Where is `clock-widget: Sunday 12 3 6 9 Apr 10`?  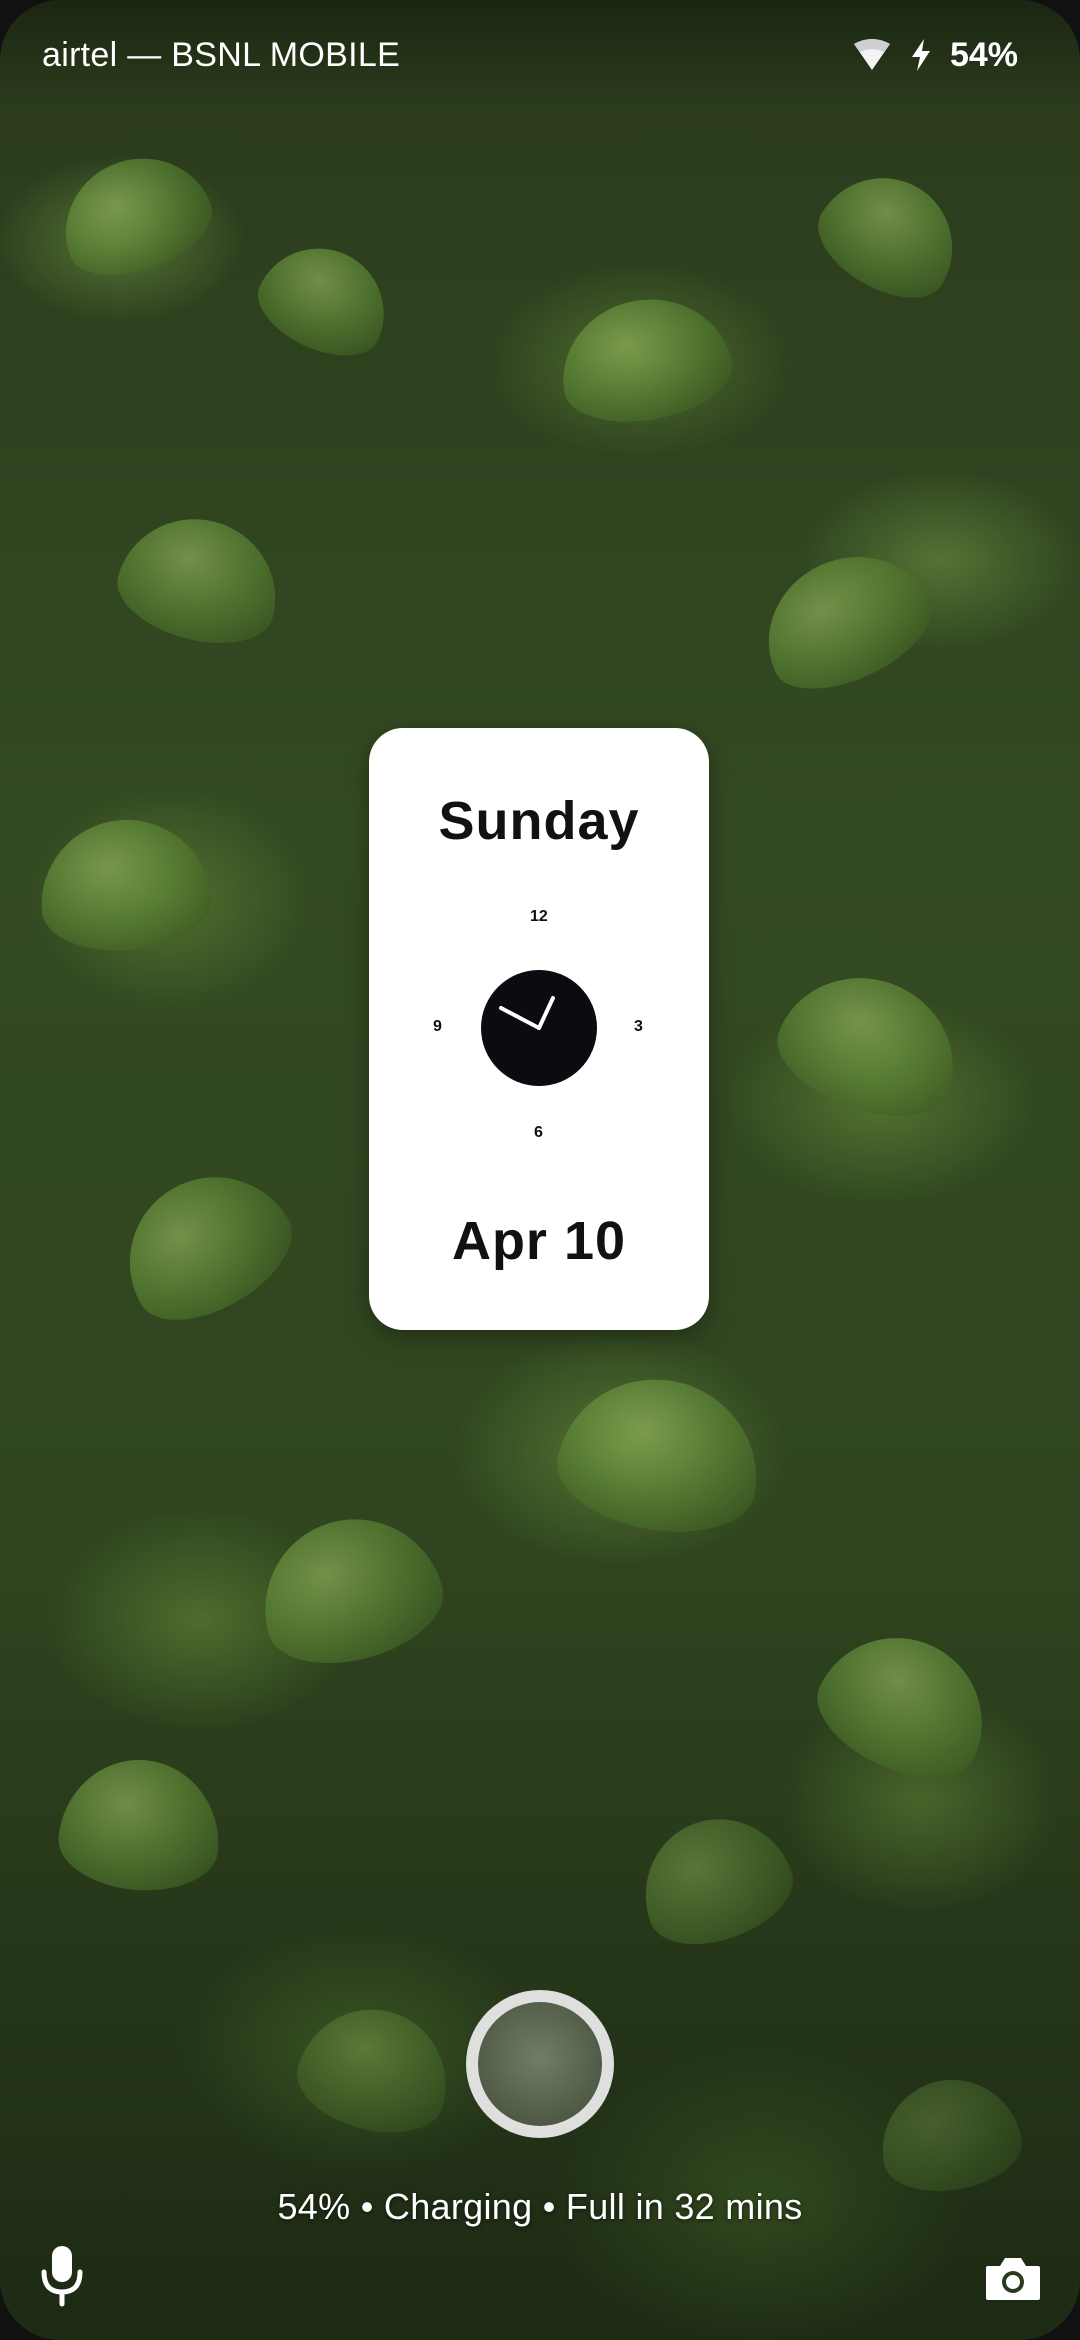 clock-widget: Sunday 12 3 6 9 Apr 10 is located at coordinates (539, 1029).